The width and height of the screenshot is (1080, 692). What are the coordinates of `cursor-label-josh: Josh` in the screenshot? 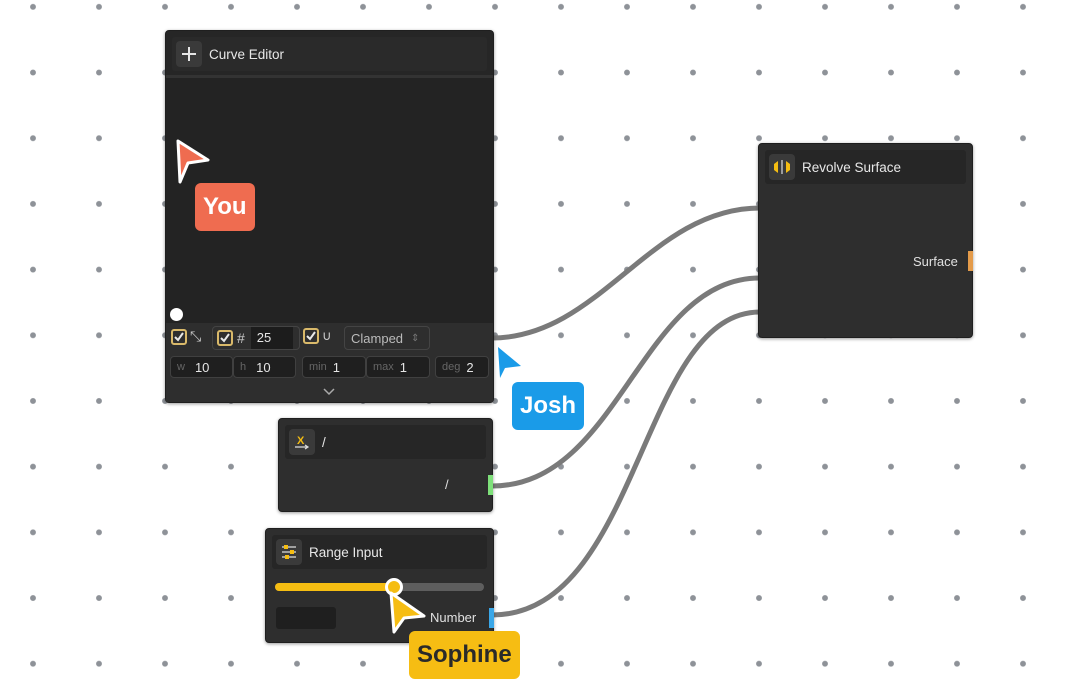 It's located at (548, 406).